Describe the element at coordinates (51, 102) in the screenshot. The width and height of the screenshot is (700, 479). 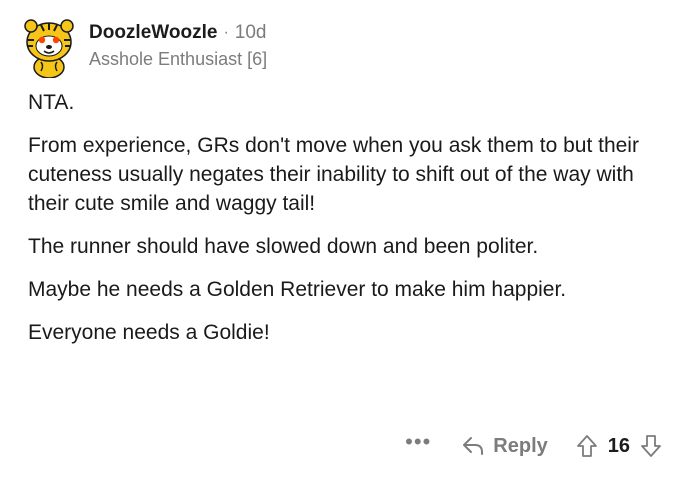
I see `comment-paragraph: NTA.` at that location.